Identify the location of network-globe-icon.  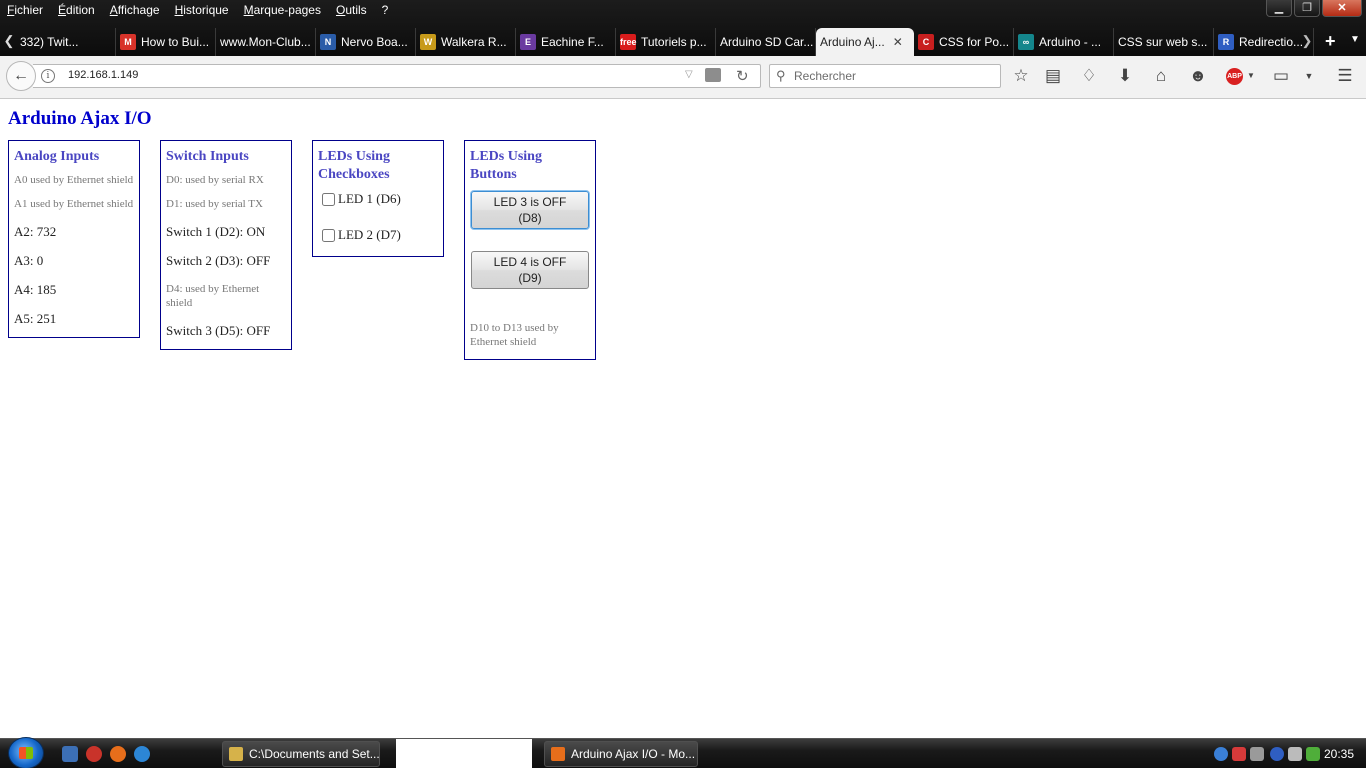
(1221, 754).